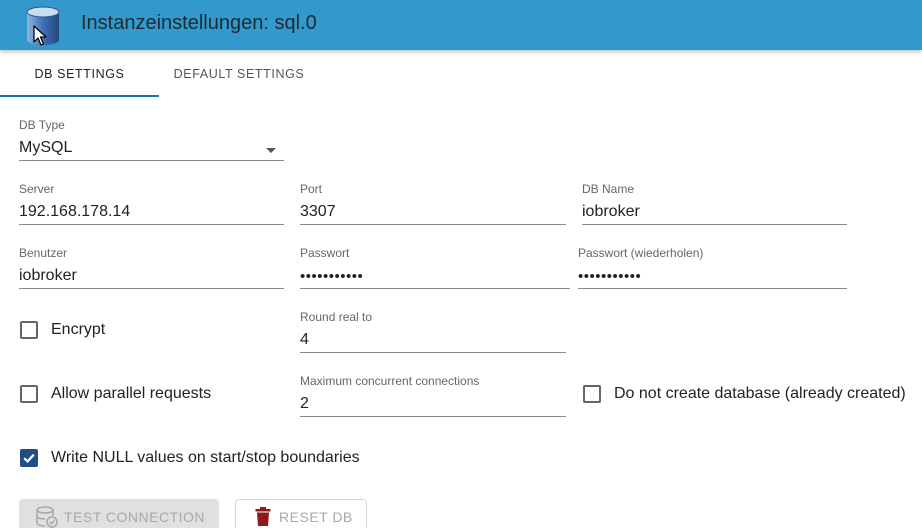 The height and width of the screenshot is (528, 922). I want to click on trash-icon, so click(263, 516).